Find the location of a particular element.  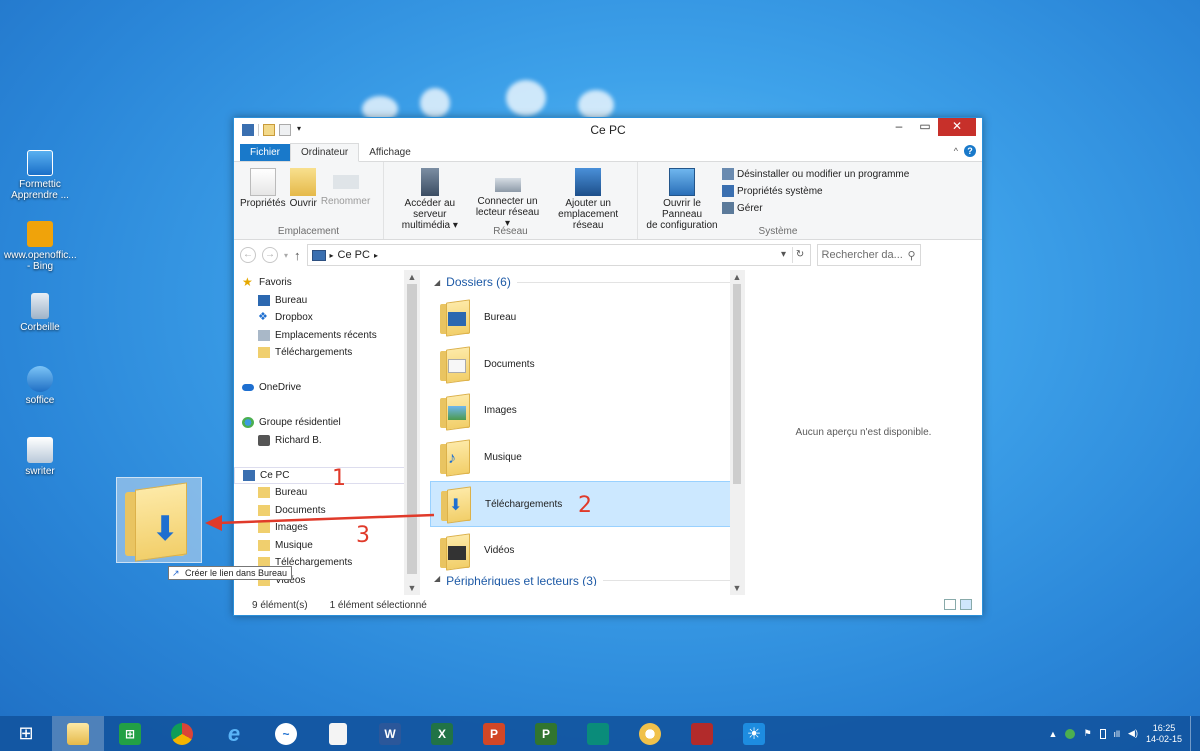

battery-icon is located at coordinates (1102, 733).